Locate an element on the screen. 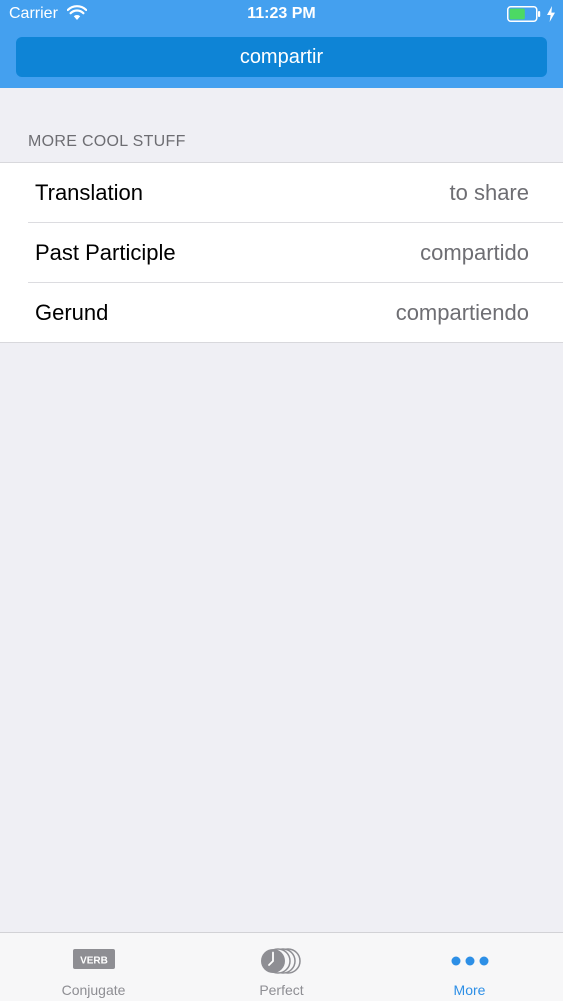 The height and width of the screenshot is (1001, 563). row-label: Translation is located at coordinates (89, 192).